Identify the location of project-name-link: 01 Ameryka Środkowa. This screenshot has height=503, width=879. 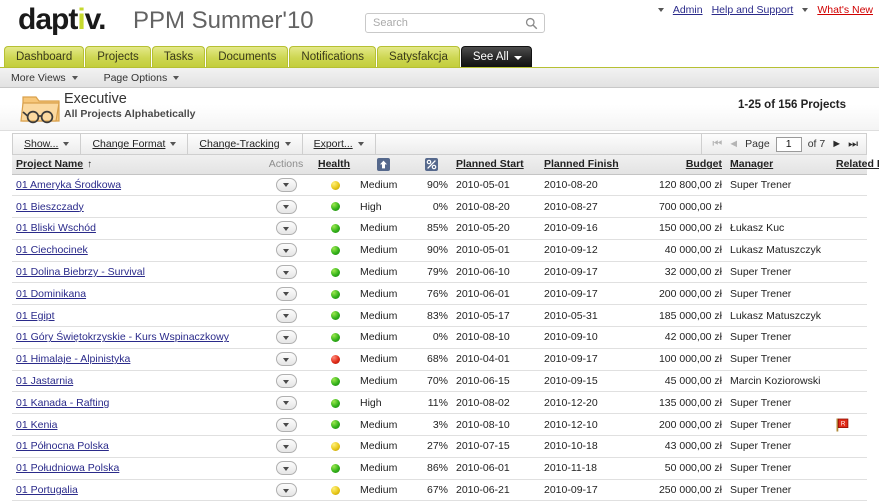
(68, 185).